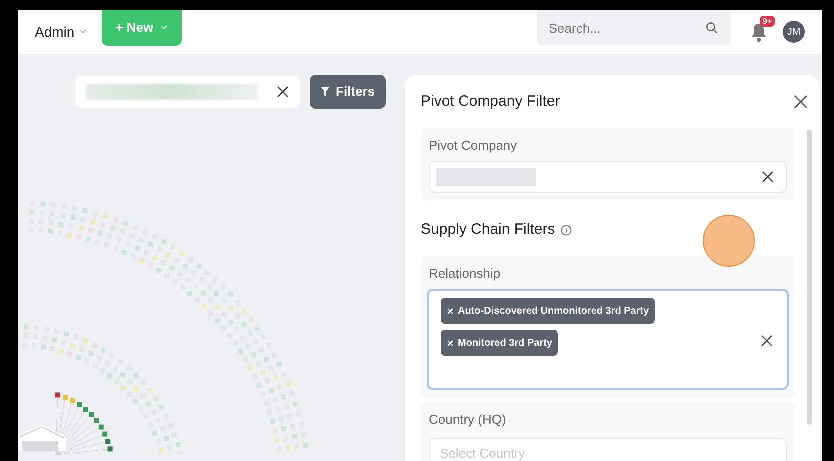 This screenshot has width=834, height=461. Describe the element at coordinates (490, 102) in the screenshot. I see `panel-title: Pivot Company Filter` at that location.